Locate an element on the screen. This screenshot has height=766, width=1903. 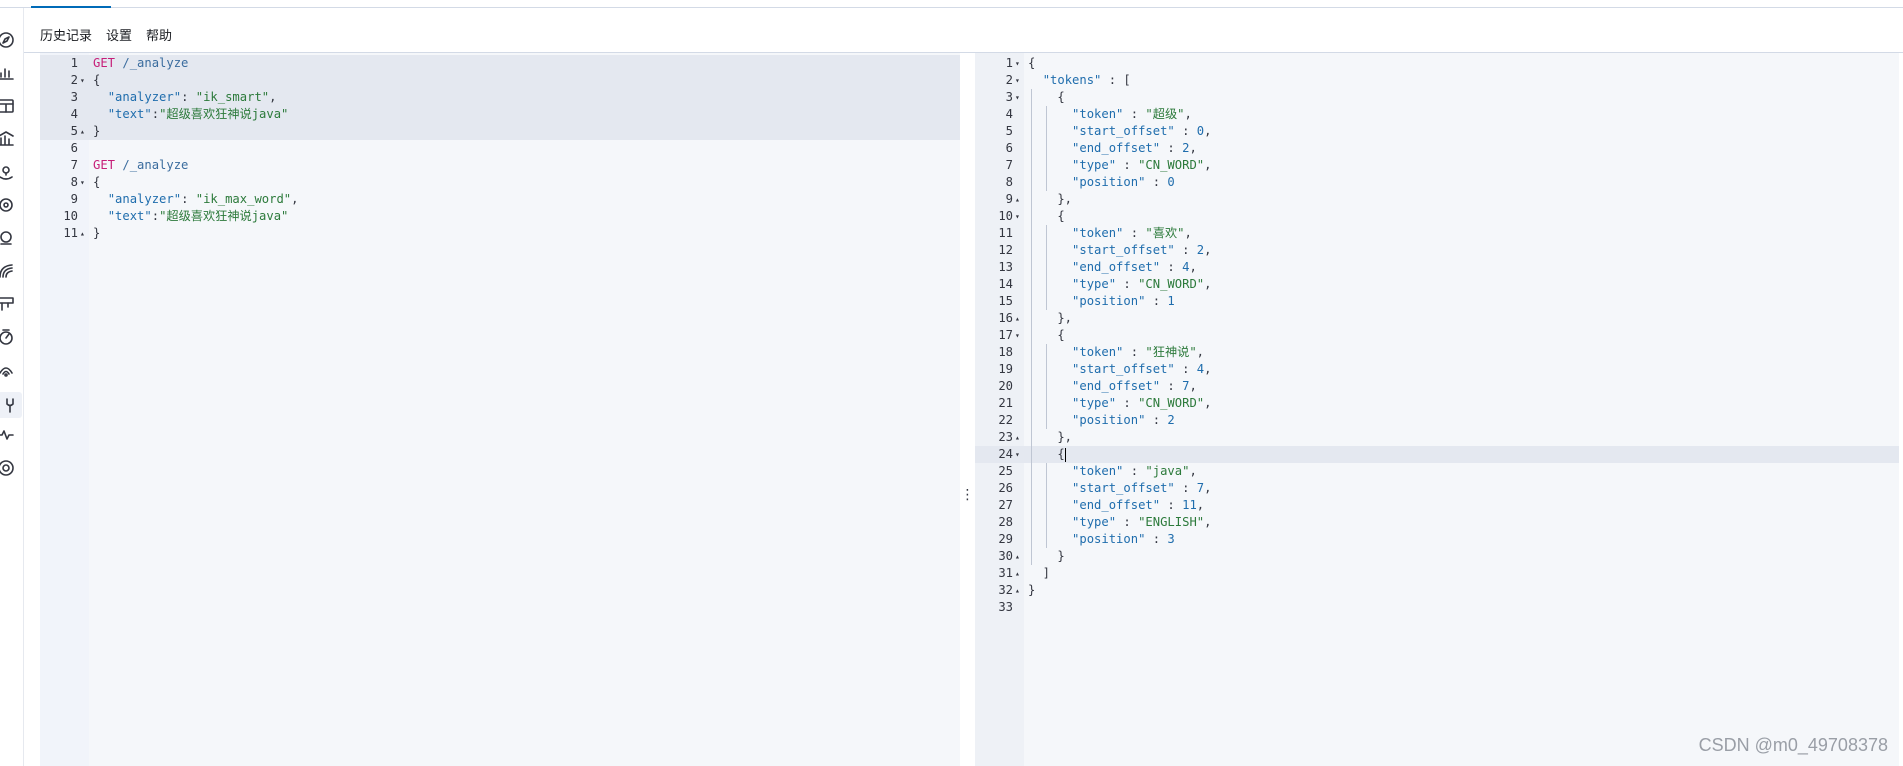
response-code-line: 13 "end_offset" : 4, is located at coordinates (1437, 267).